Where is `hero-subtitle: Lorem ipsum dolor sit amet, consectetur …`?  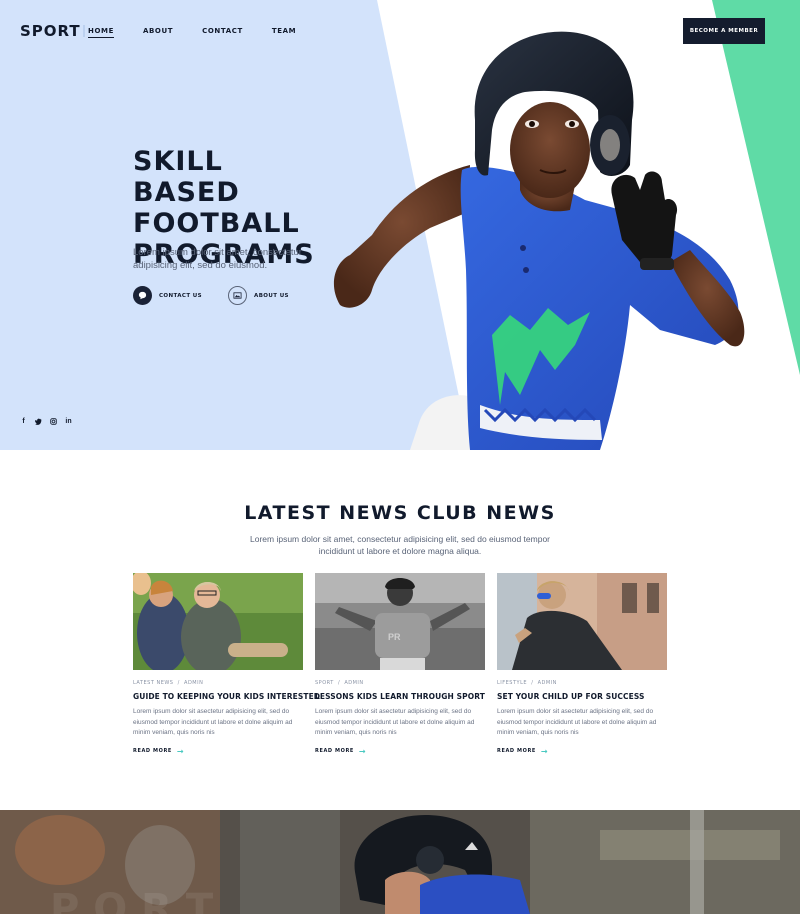 hero-subtitle: Lorem ipsum dolor sit amet, consectetur … is located at coordinates (217, 259).